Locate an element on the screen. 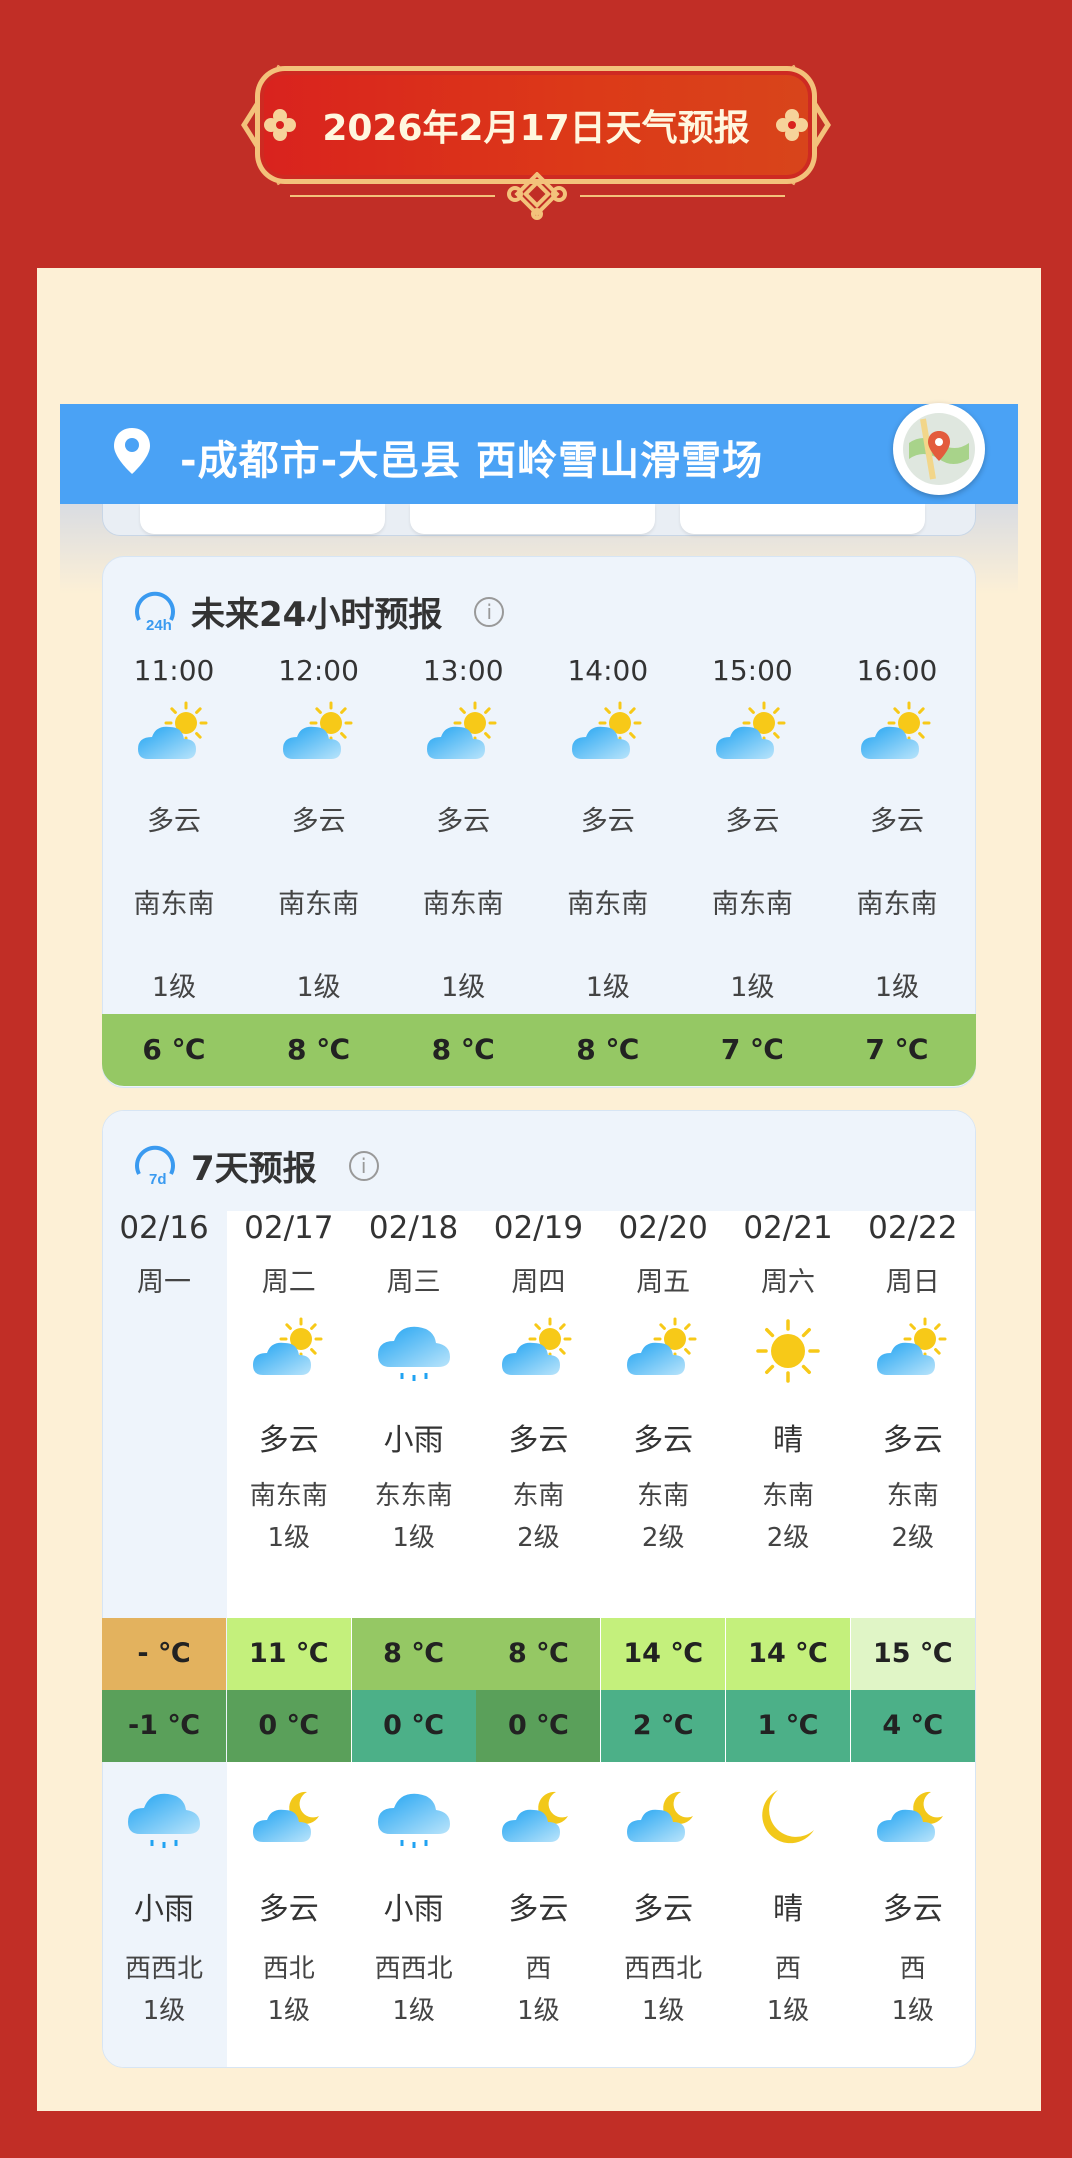 The height and width of the screenshot is (2158, 1072). hour-time: 16:00 is located at coordinates (897, 670).